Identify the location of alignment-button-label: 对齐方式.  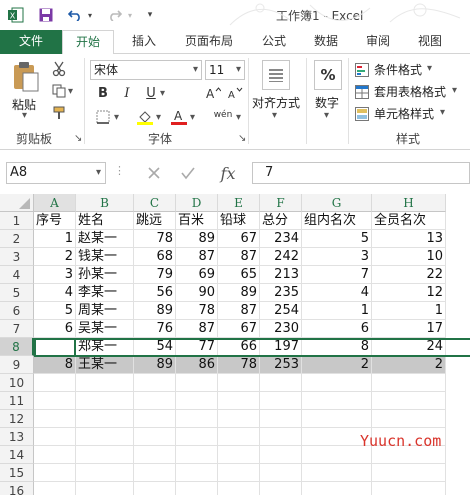
(276, 102).